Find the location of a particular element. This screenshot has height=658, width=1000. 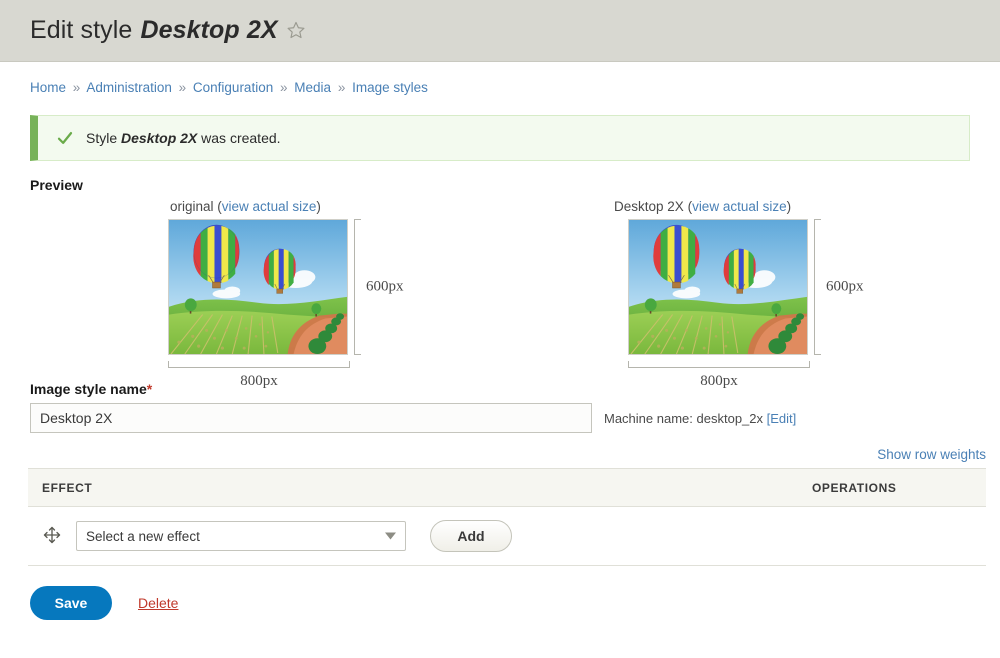

breadcrumb-item-configuration: Configuration is located at coordinates (233, 87).